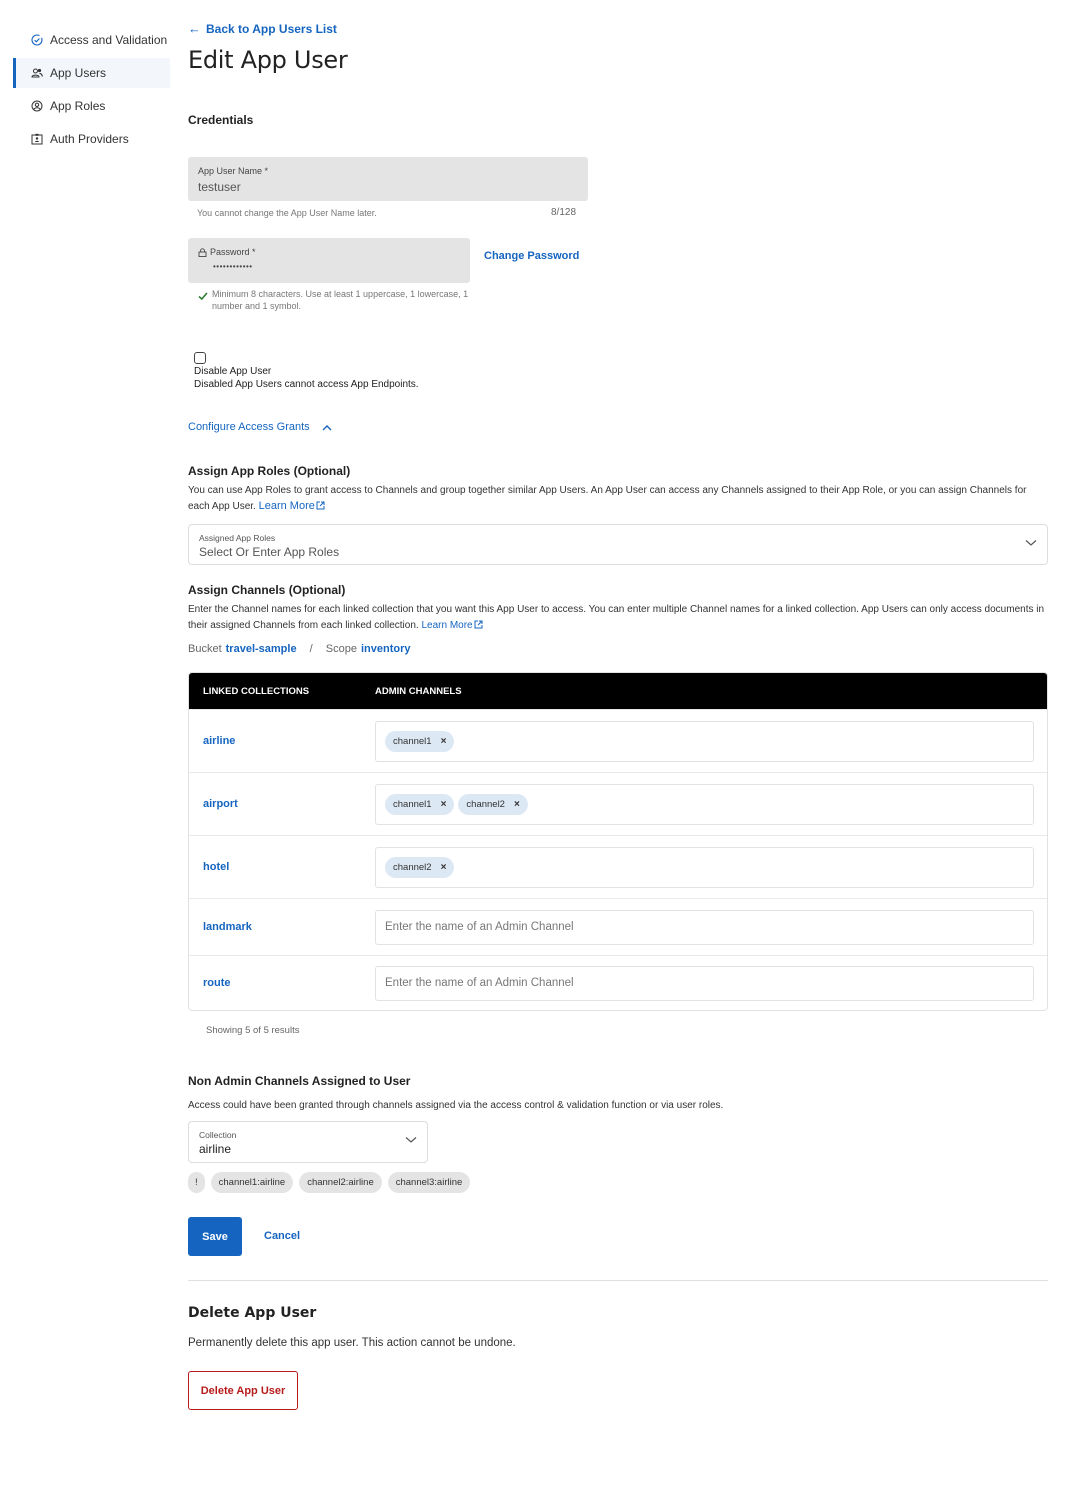 Image resolution: width=1068 pixels, height=1501 pixels. I want to click on app-user-name-value: testuser, so click(219, 187).